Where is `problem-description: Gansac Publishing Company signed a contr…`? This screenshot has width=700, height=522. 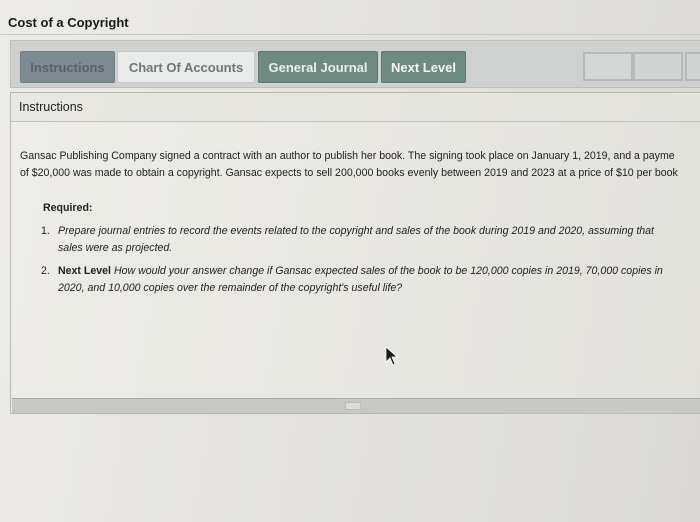 problem-description: Gansac Publishing Company signed a contr… is located at coordinates (360, 165).